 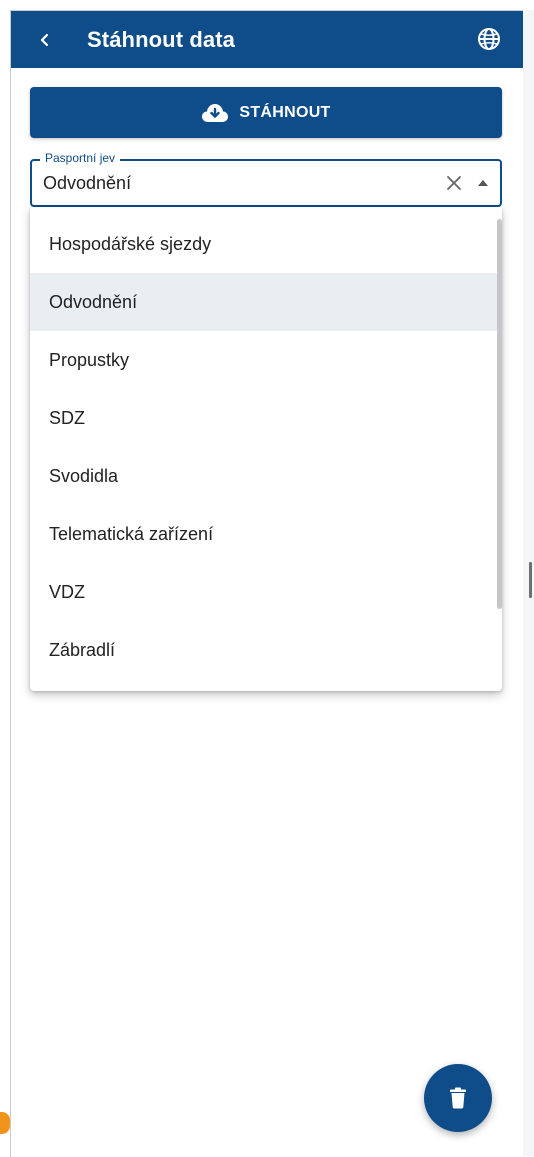 I want to click on option-hospodarske-sjezdy: Hospodářské sjezdy, so click(x=266, y=244).